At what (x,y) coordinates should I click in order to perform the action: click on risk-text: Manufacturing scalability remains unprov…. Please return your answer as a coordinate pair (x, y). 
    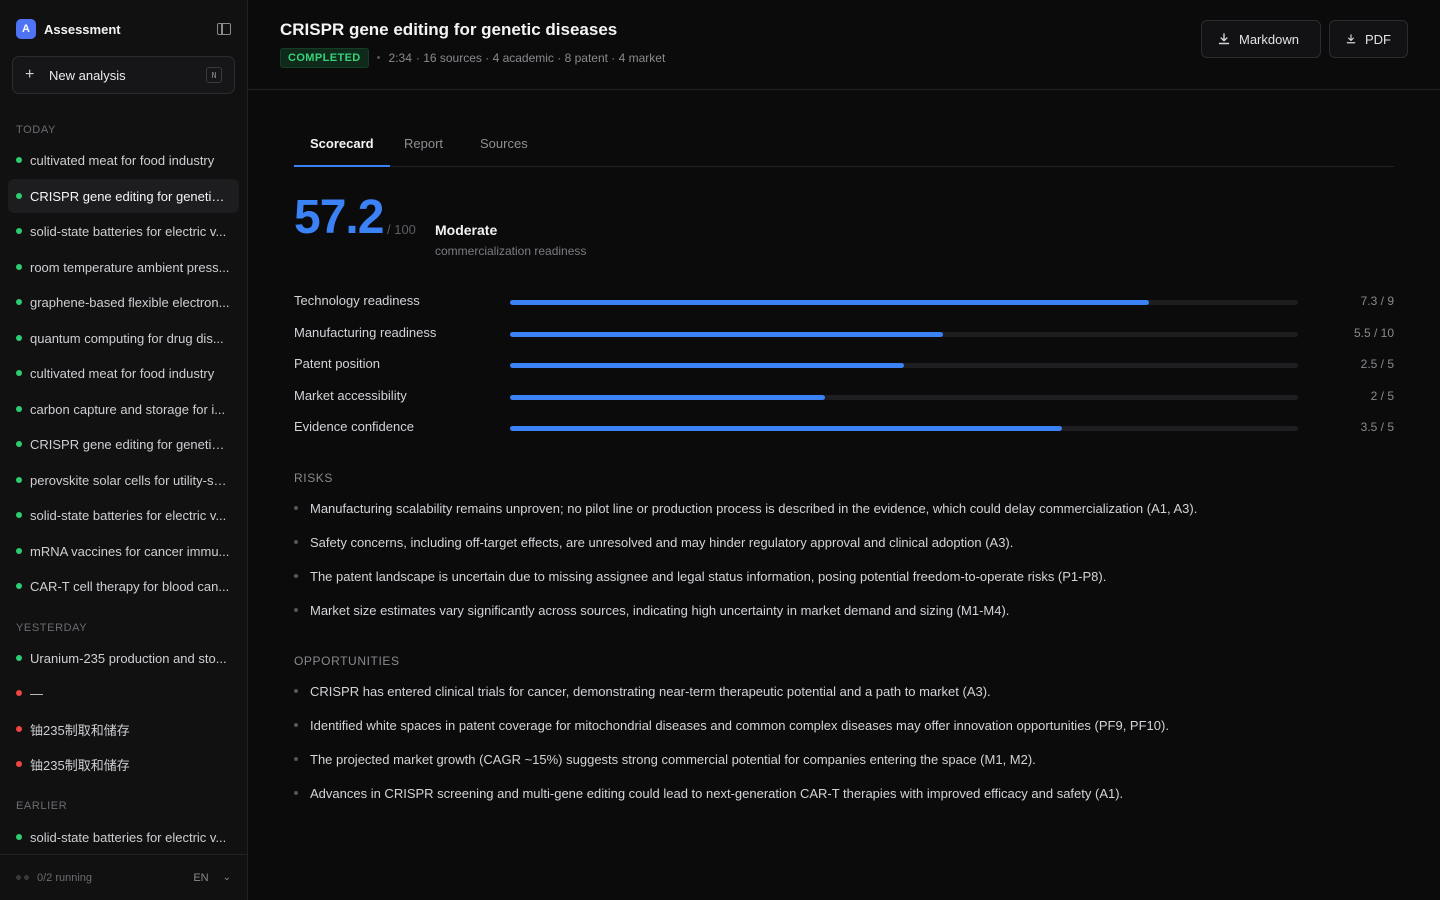
    Looking at the image, I should click on (754, 508).